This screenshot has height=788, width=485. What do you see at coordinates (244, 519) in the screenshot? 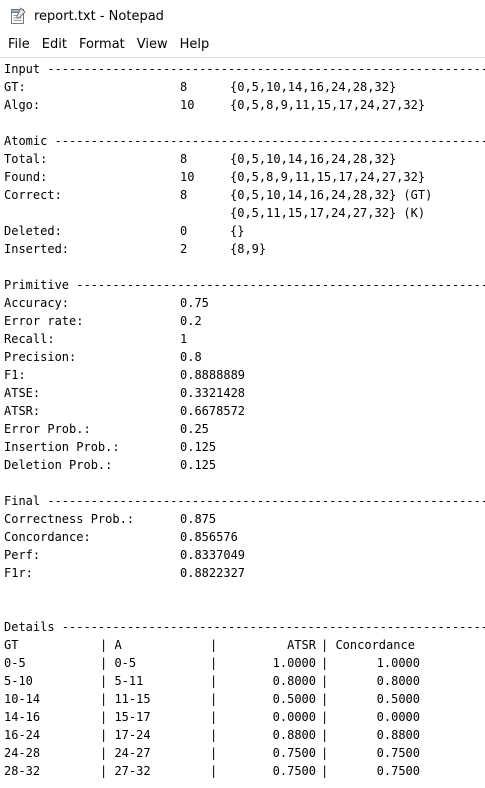
I see `text-line: Correctness Prob.: 0.875` at bounding box center [244, 519].